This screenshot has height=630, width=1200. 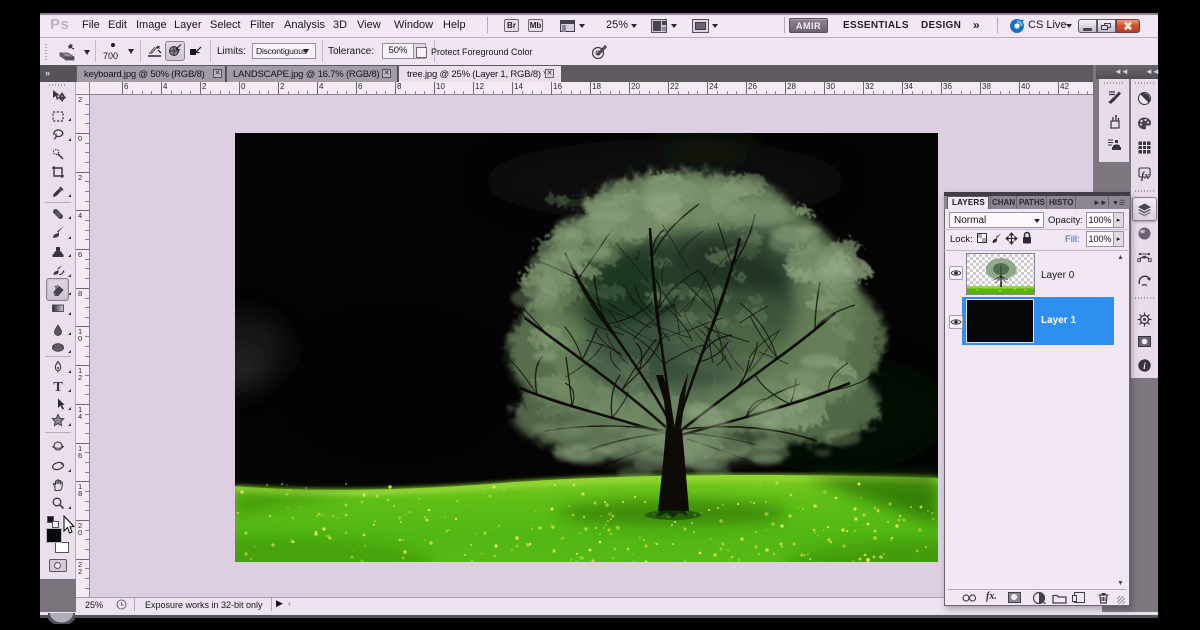 I want to click on svg-text: T, so click(x=58, y=387).